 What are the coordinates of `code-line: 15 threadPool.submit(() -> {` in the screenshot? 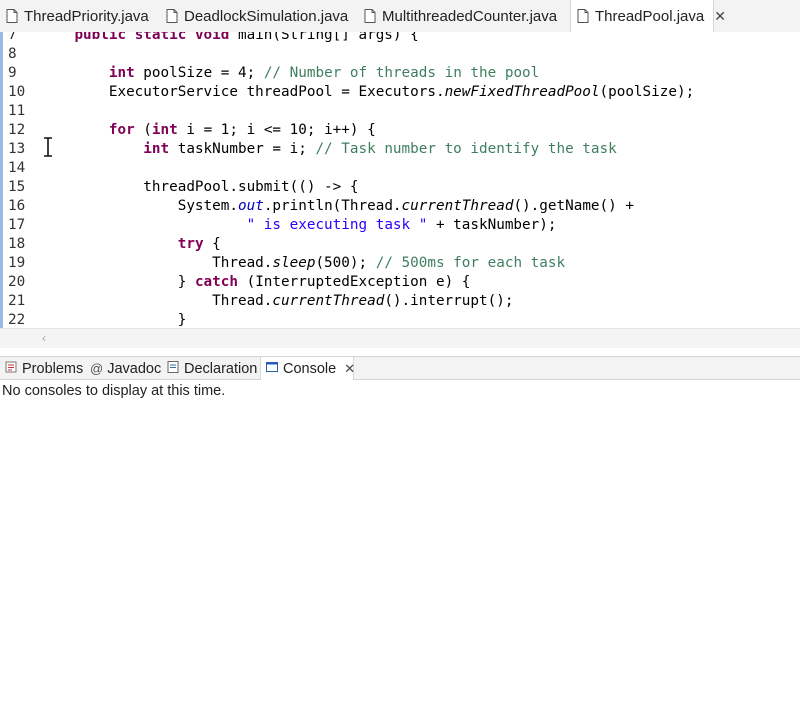 It's located at (400, 187).